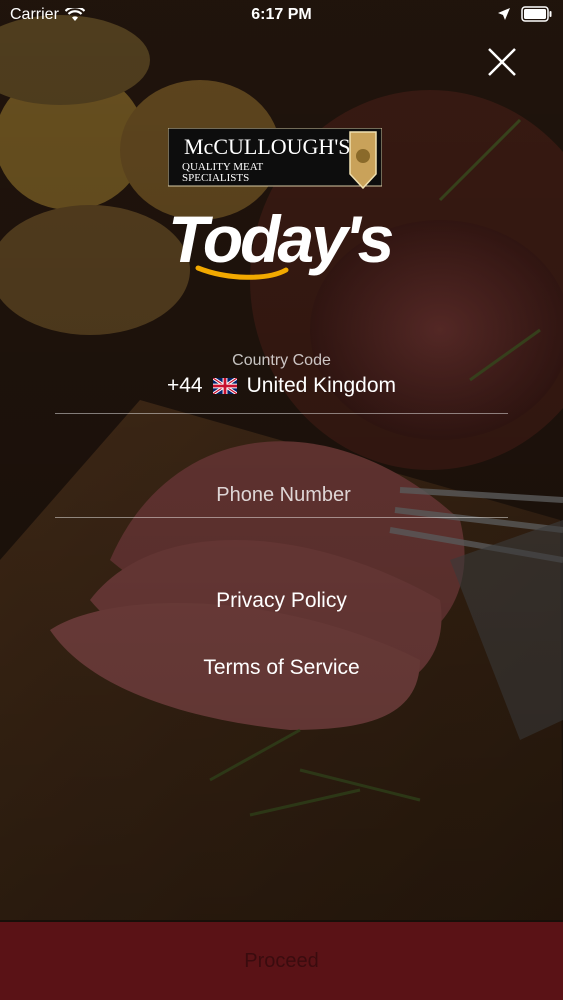  I want to click on status-right, so click(525, 14).